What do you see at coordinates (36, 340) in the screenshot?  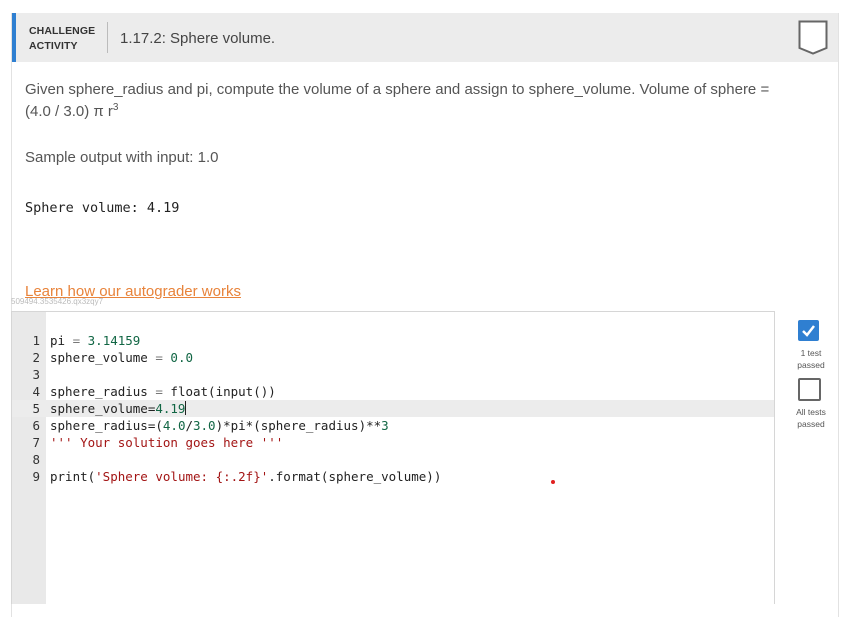 I see `line-number: 1` at bounding box center [36, 340].